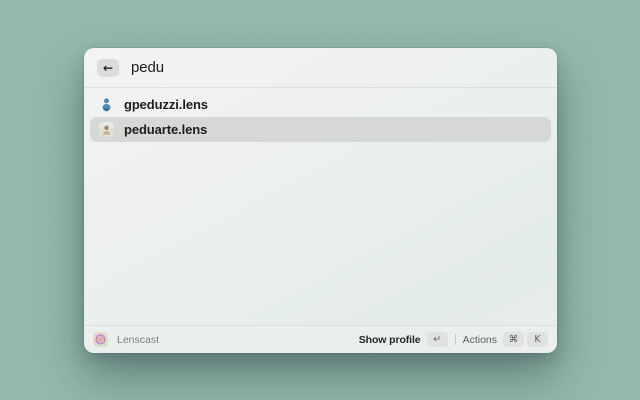  I want to click on lenscast-ring-icon, so click(100, 339).